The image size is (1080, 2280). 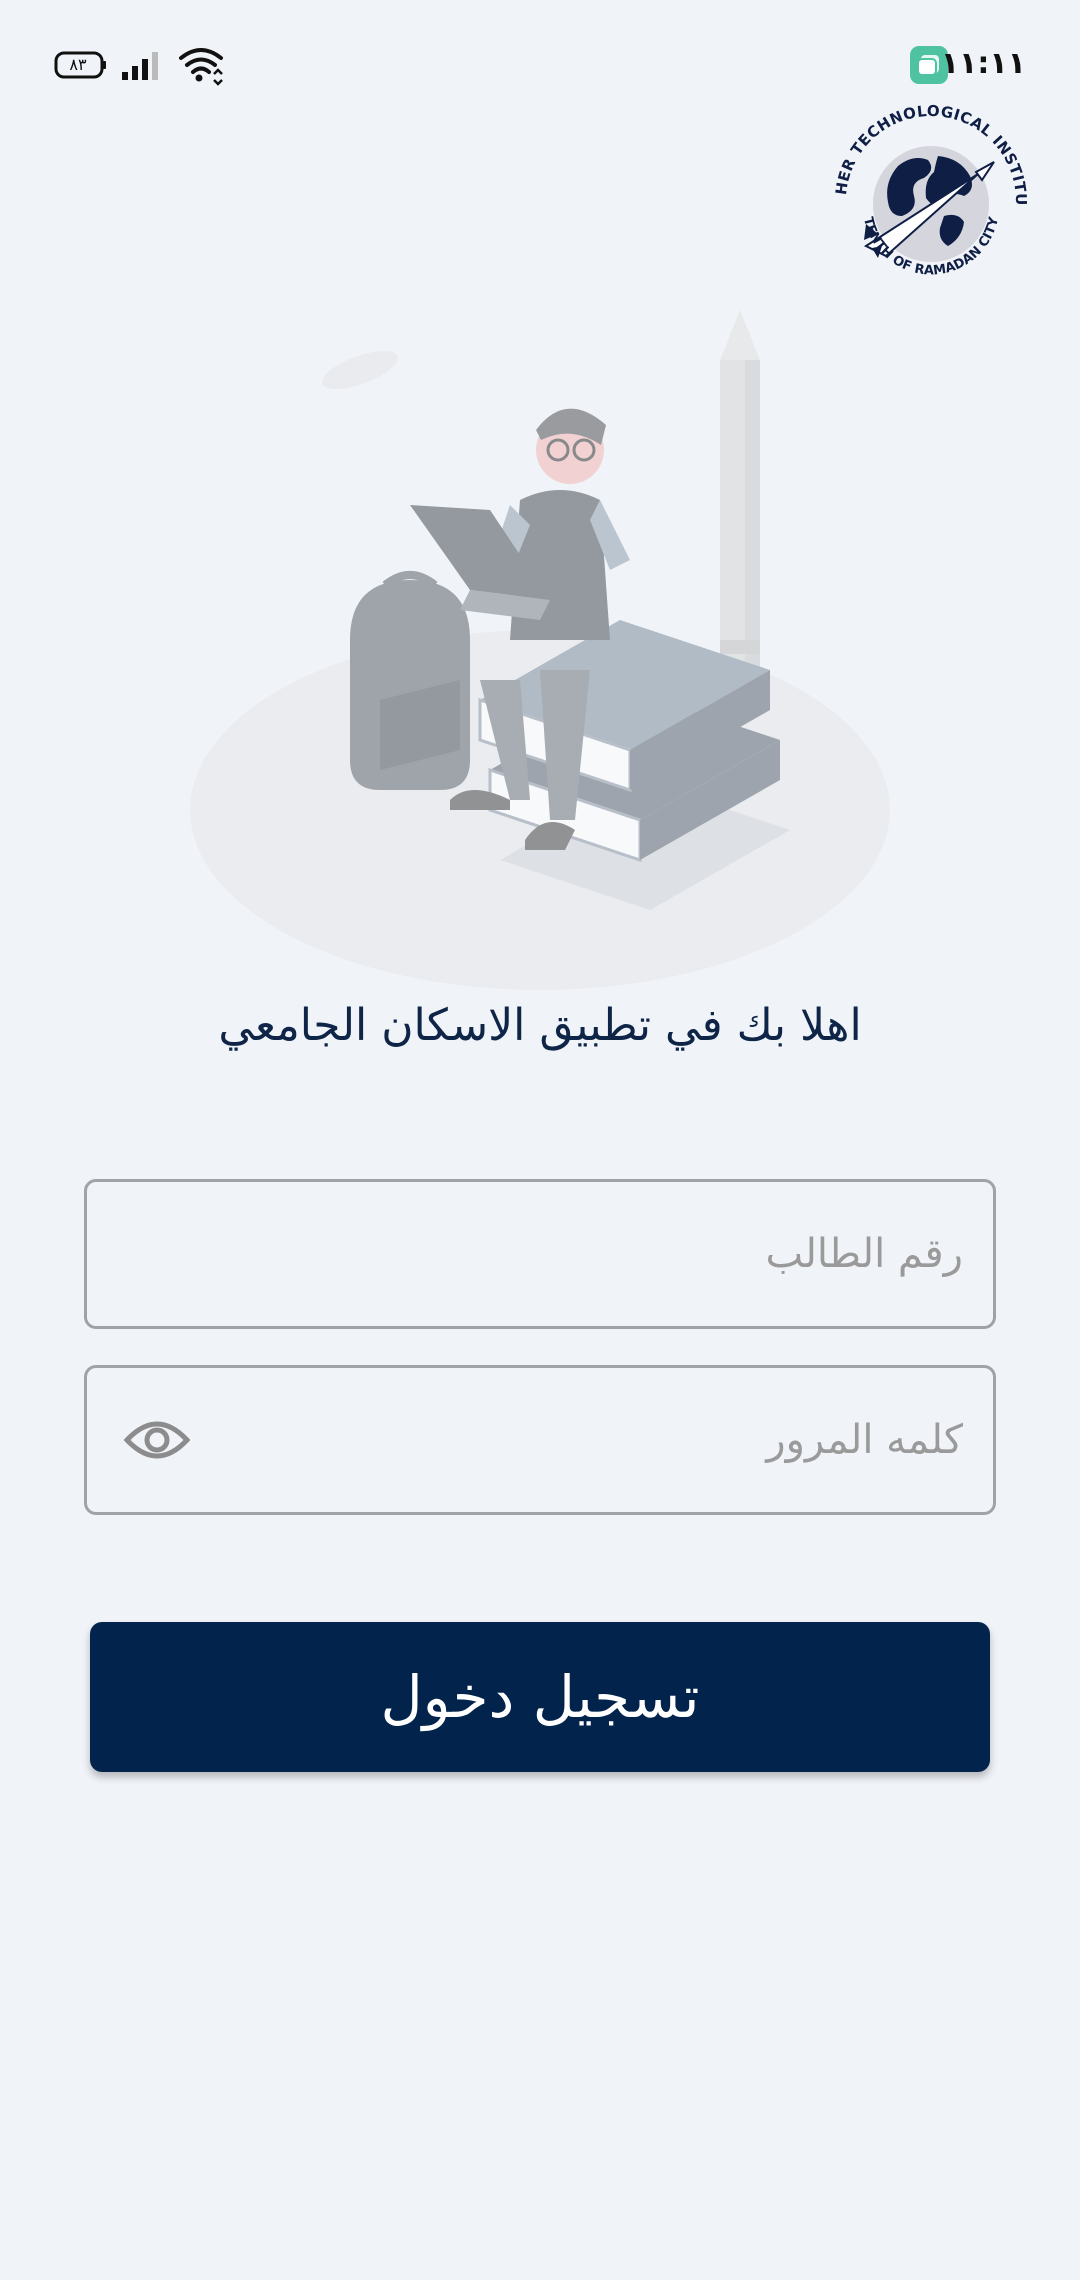 I want to click on password-field, so click(x=540, y=1440).